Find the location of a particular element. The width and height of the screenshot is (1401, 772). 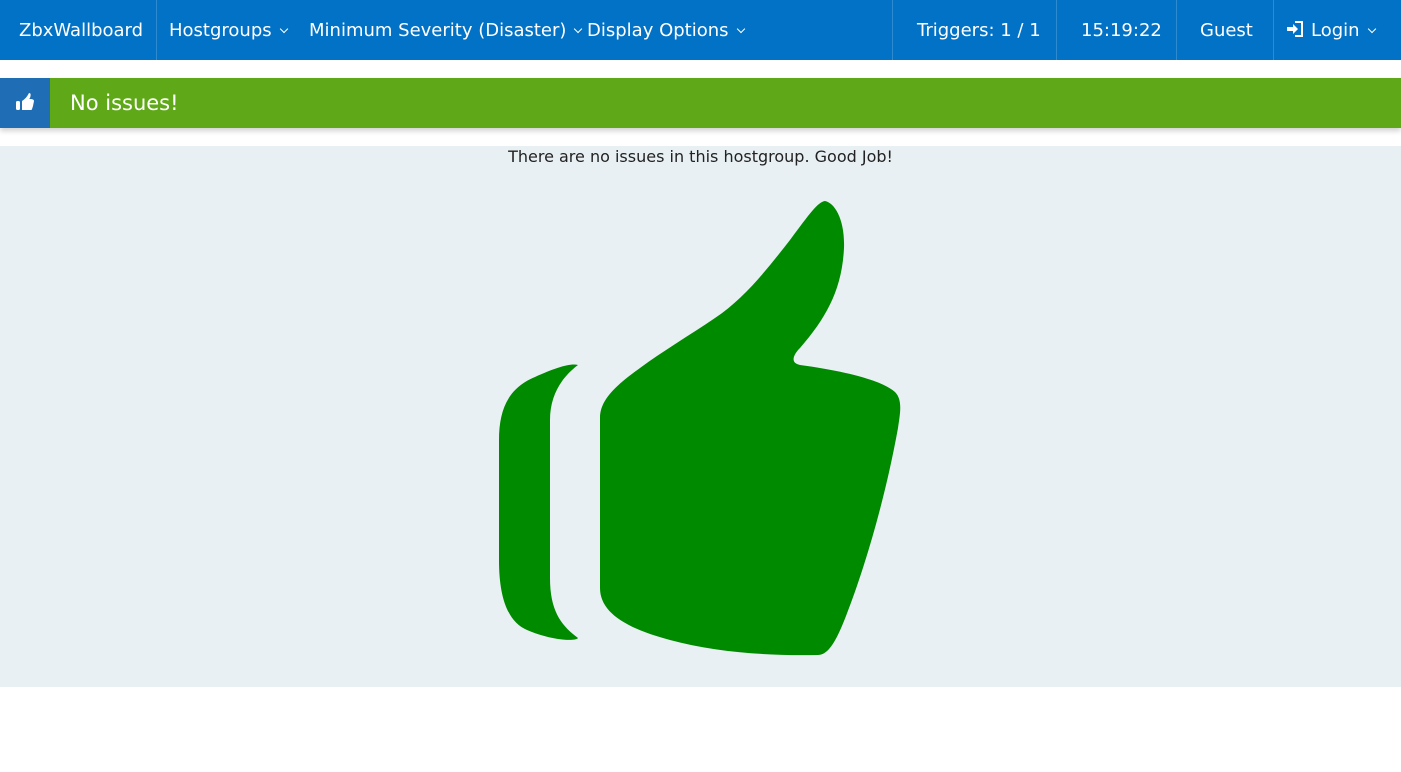

brand-link: ZbxWallboard is located at coordinates (81, 30).